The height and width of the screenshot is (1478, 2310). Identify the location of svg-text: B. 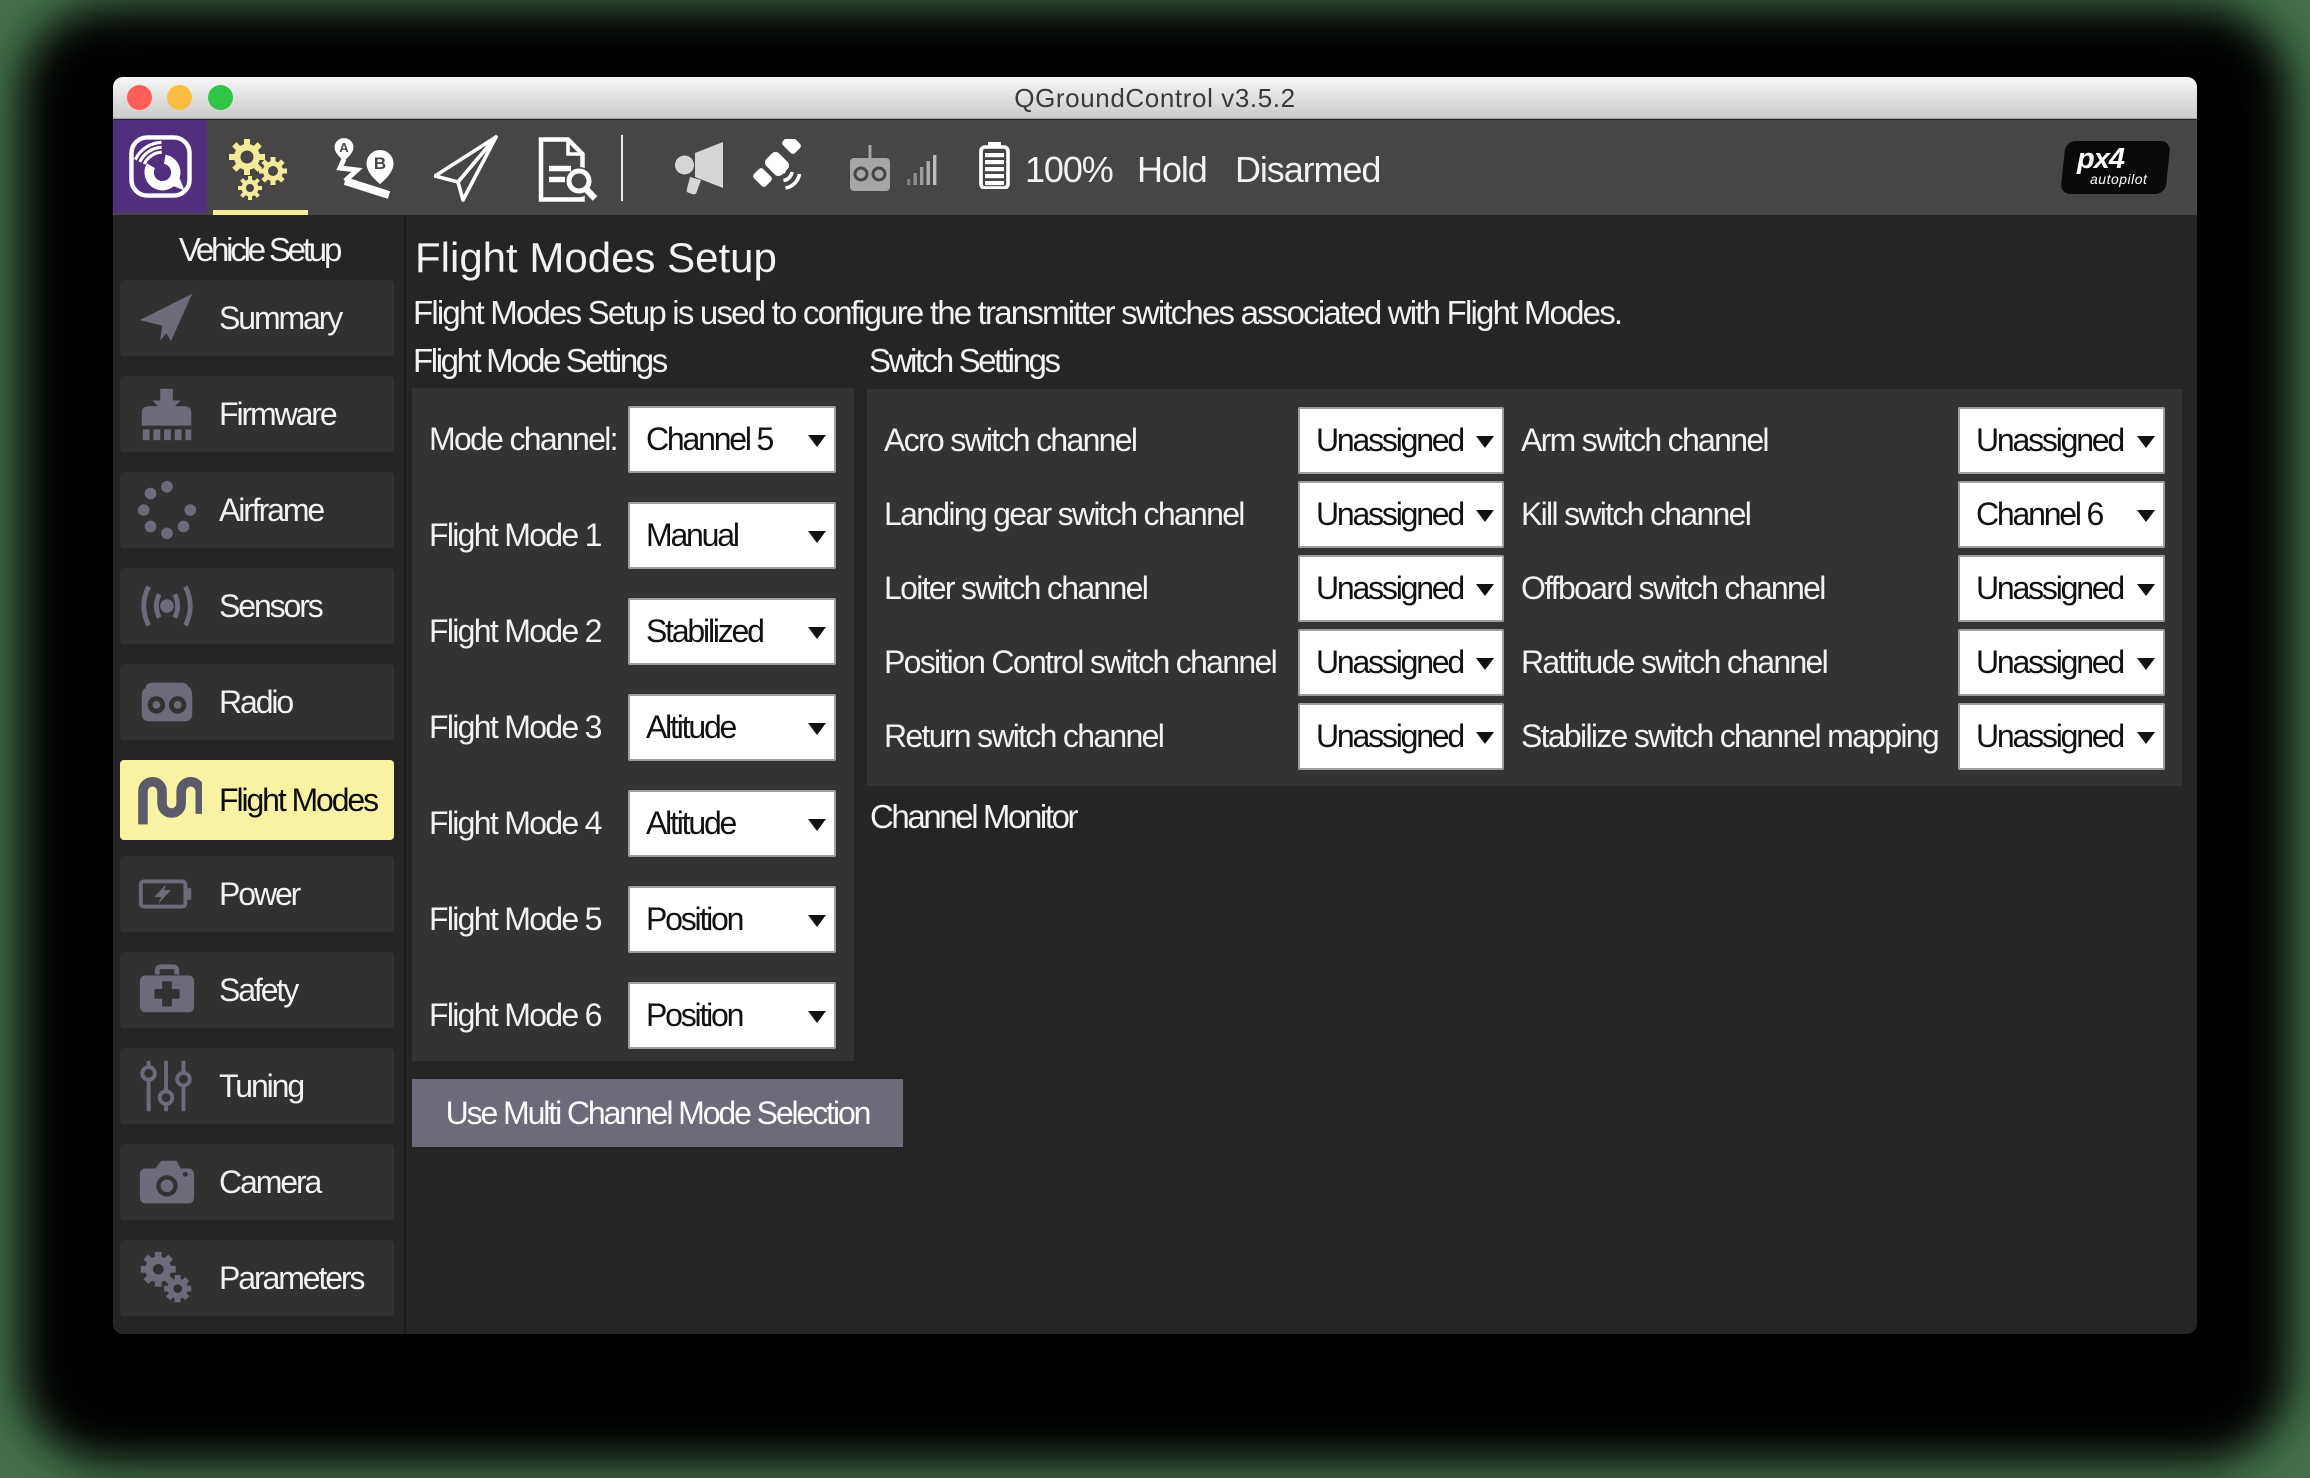
(380, 163).